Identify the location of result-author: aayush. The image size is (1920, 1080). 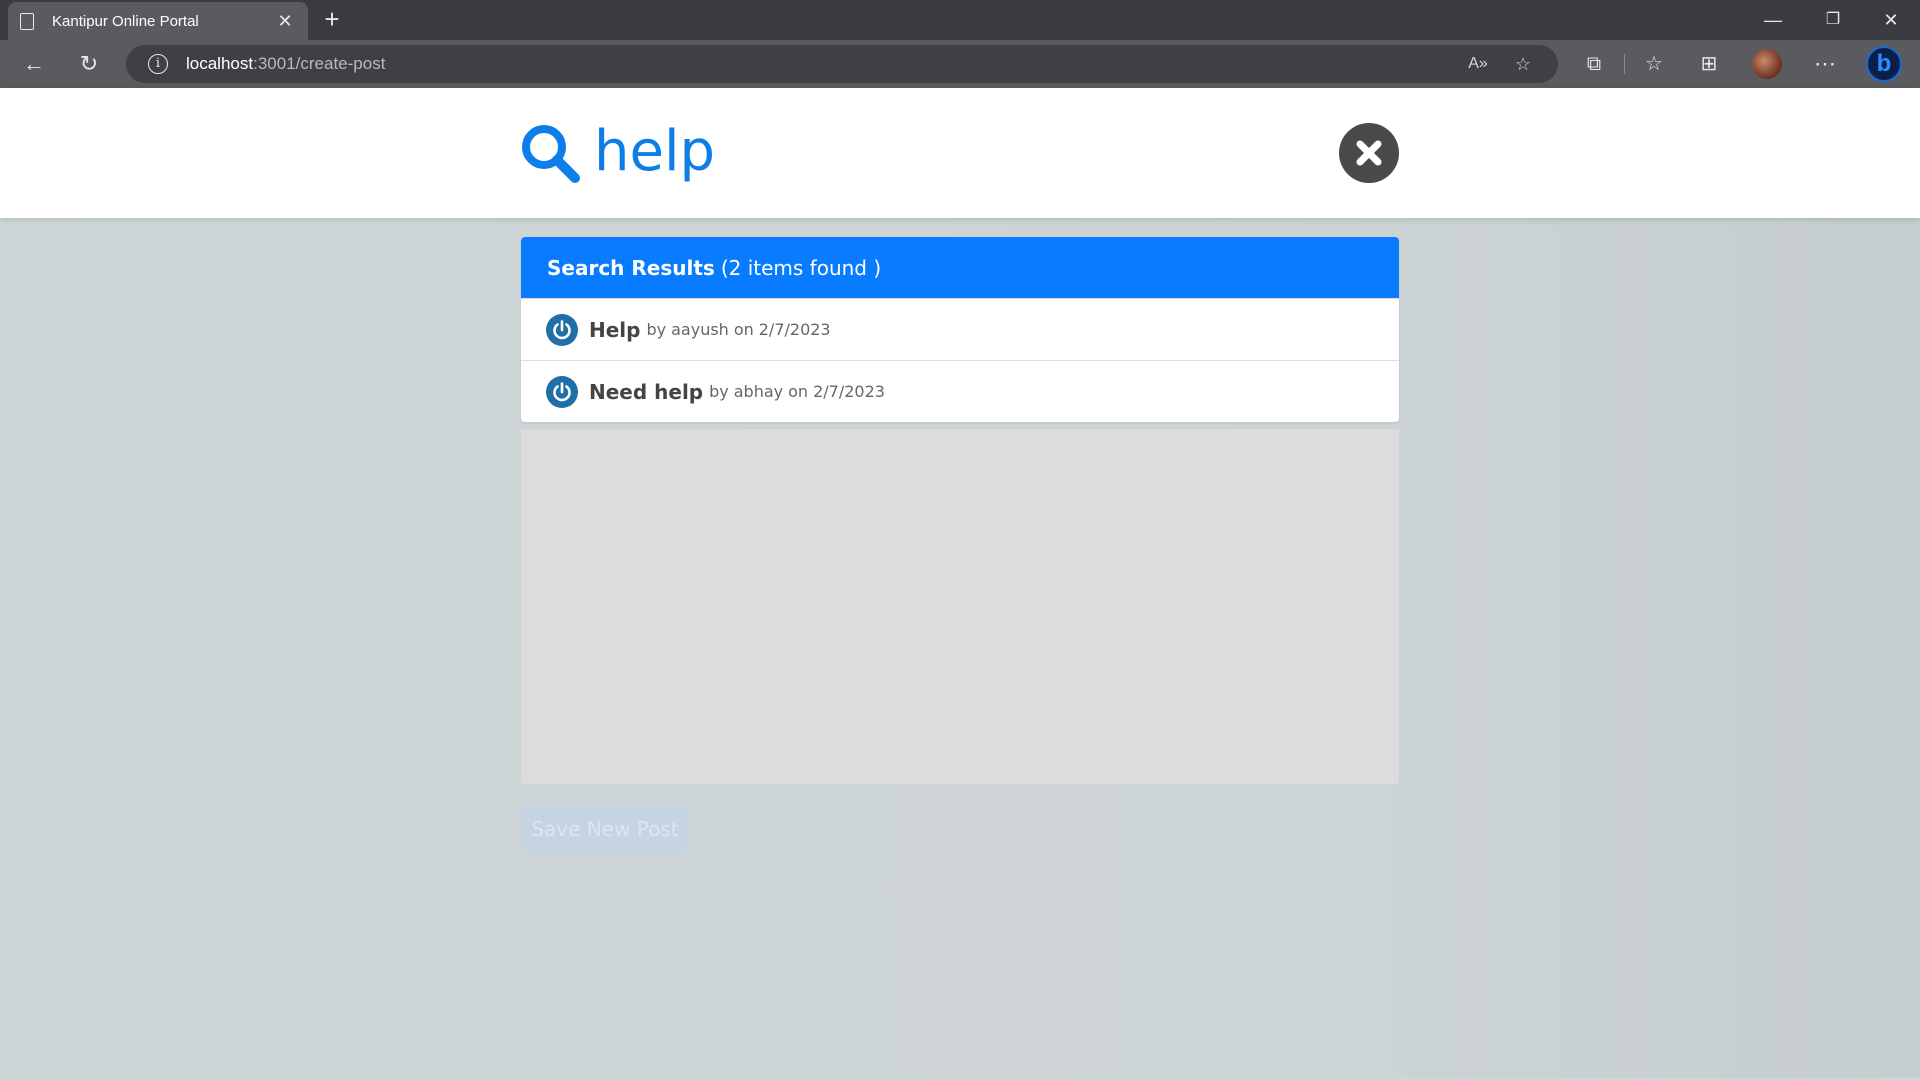
(700, 329).